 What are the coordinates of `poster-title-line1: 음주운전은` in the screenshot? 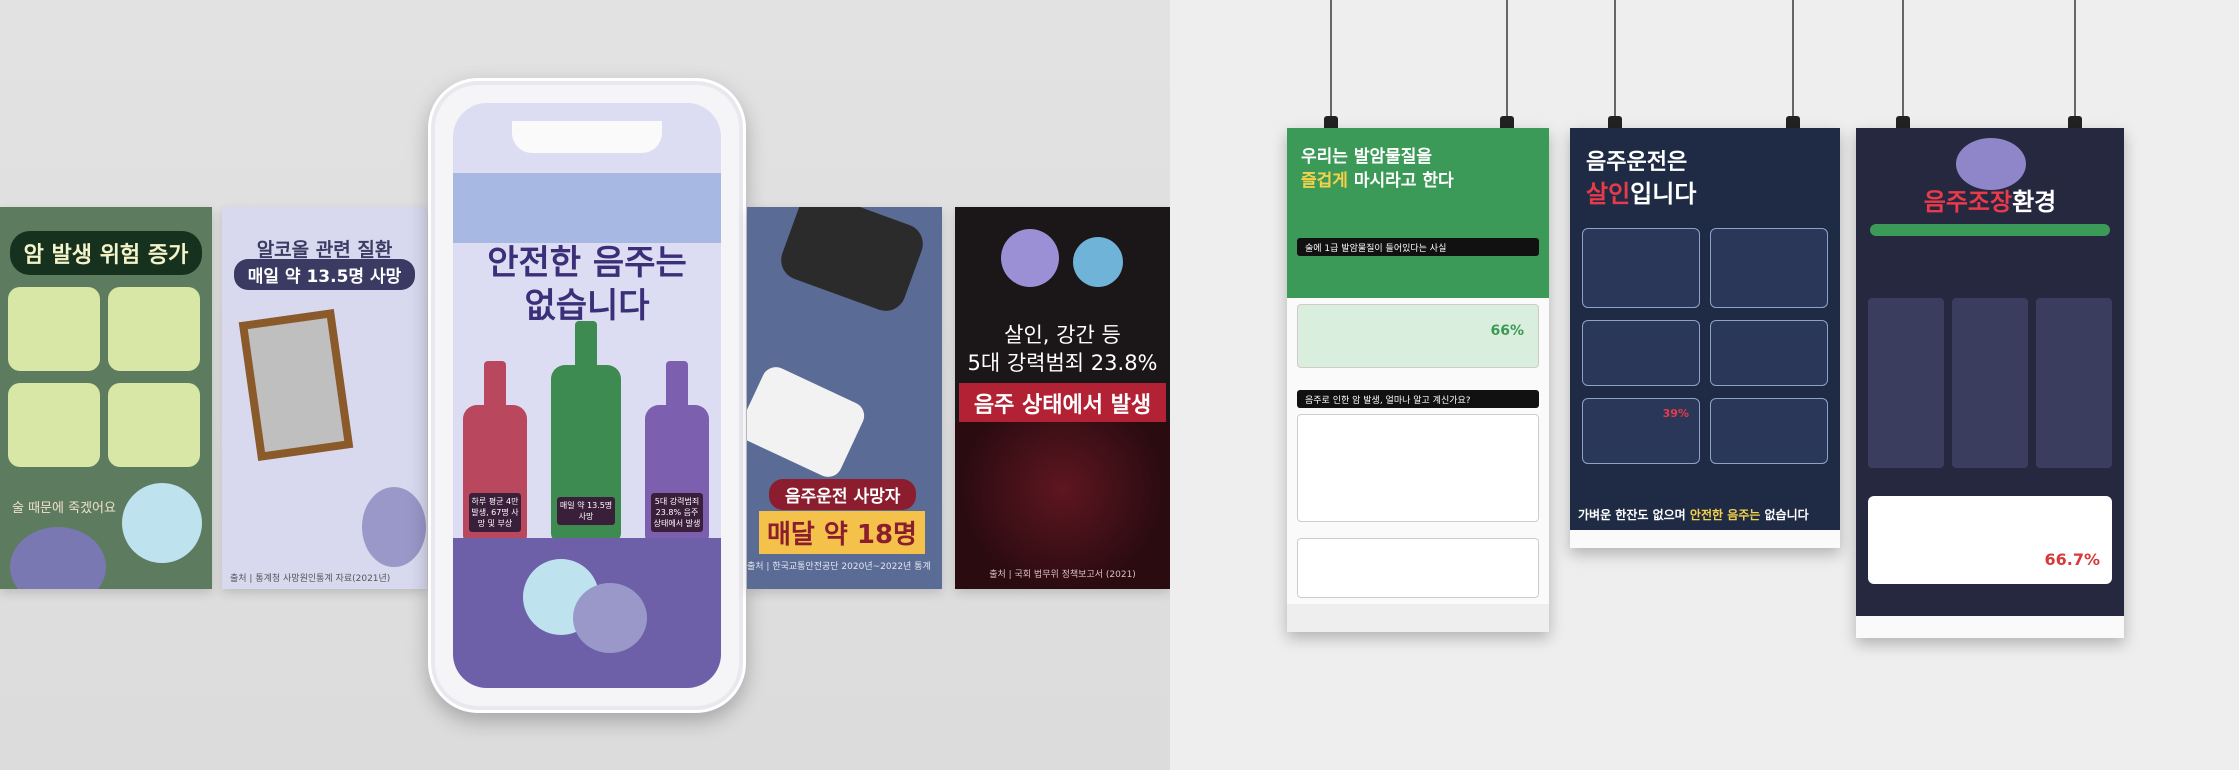 It's located at (1637, 162).